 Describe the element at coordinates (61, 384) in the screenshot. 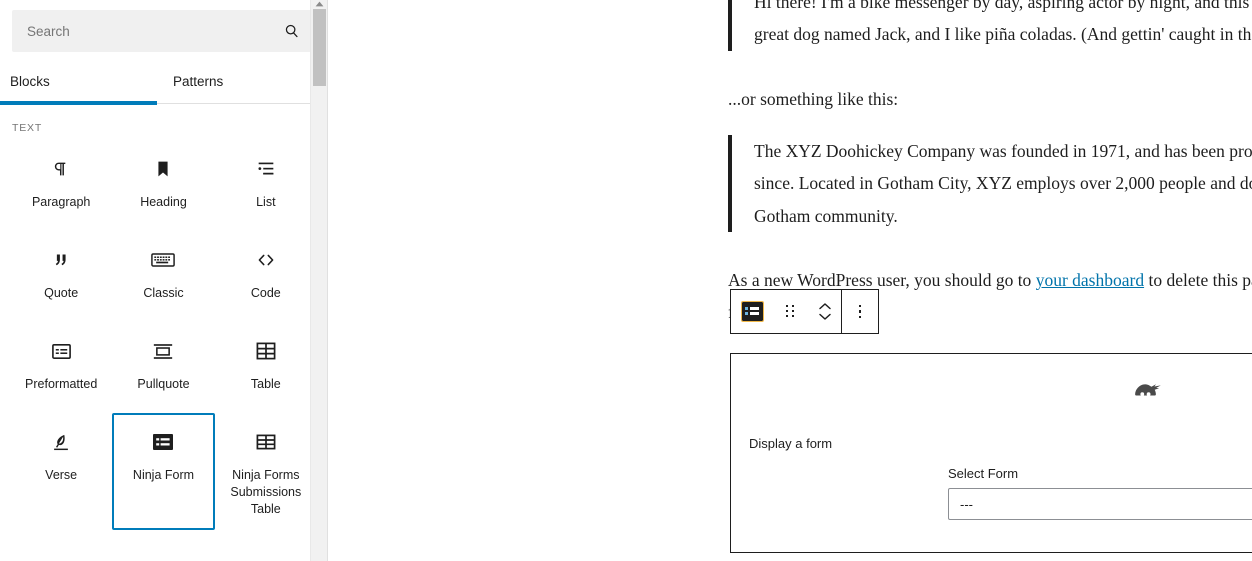

I see `block-item-label: Preformatted` at that location.